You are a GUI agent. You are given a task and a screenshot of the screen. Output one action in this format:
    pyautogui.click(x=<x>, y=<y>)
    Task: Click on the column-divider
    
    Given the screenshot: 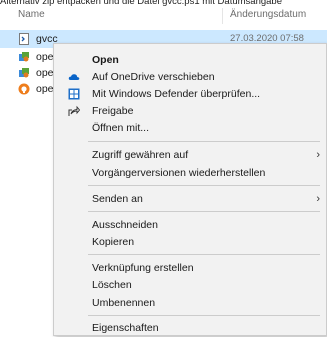 What is the action you would take?
    pyautogui.click(x=222, y=16)
    